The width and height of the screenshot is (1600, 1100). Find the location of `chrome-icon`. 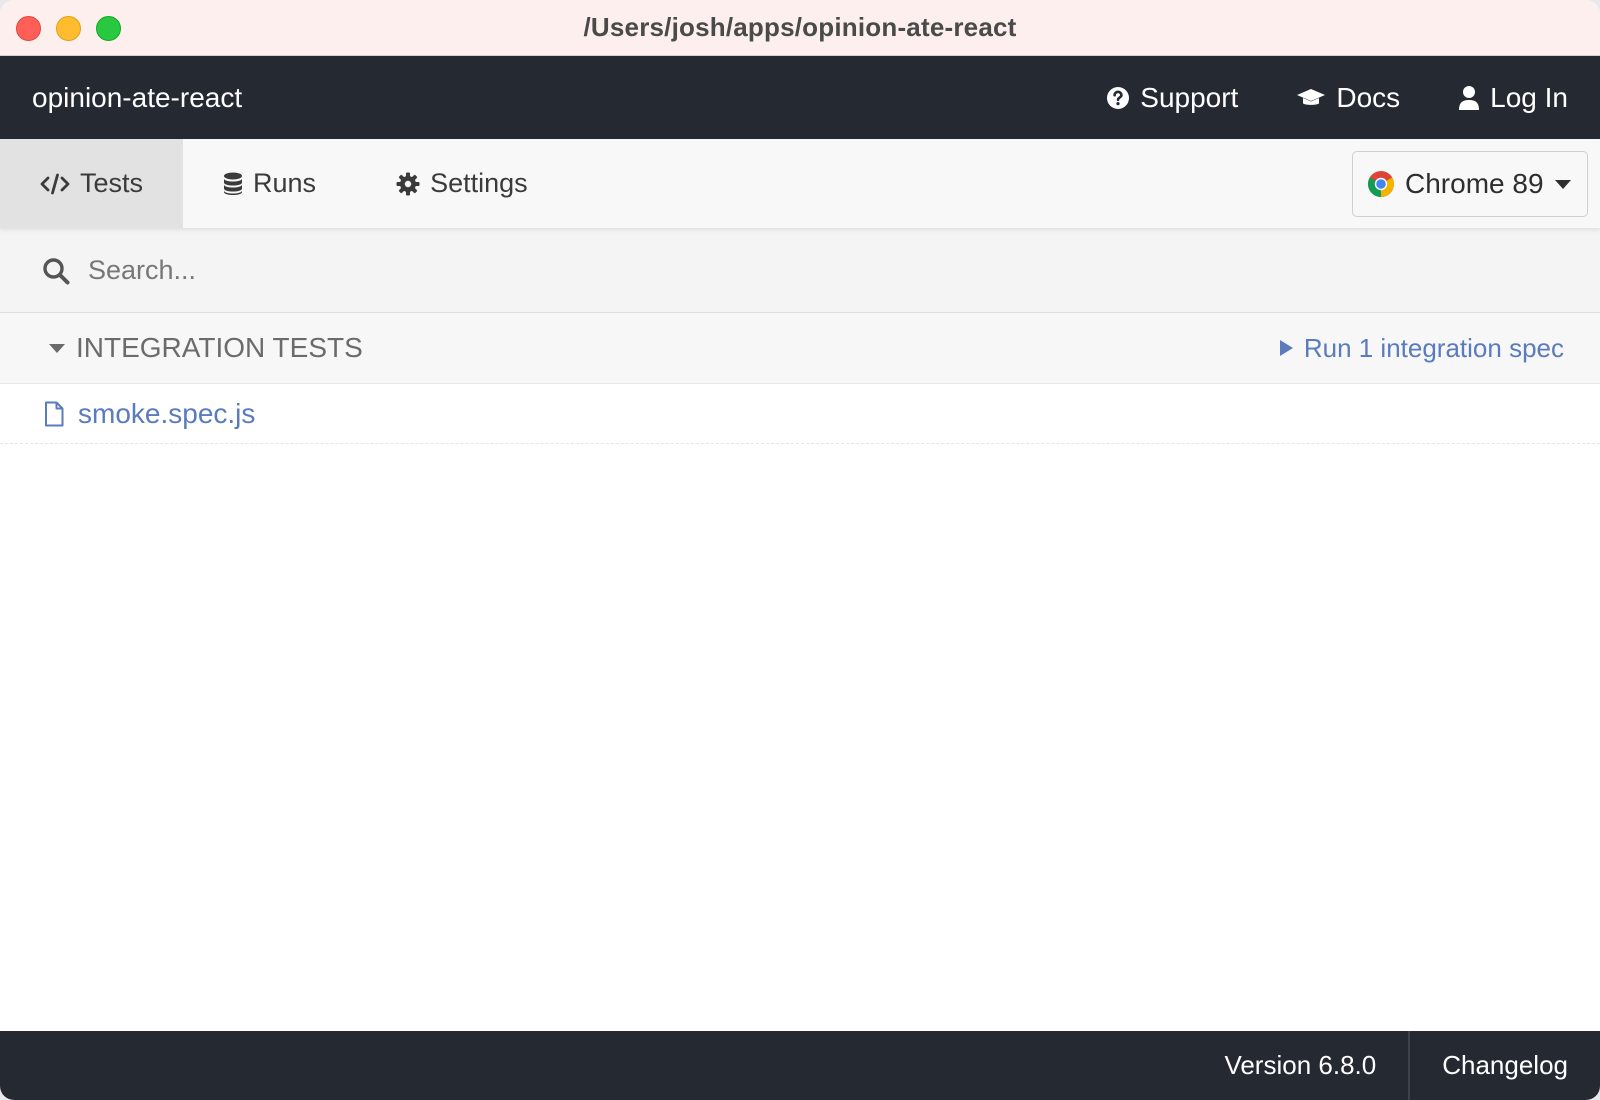

chrome-icon is located at coordinates (1381, 183).